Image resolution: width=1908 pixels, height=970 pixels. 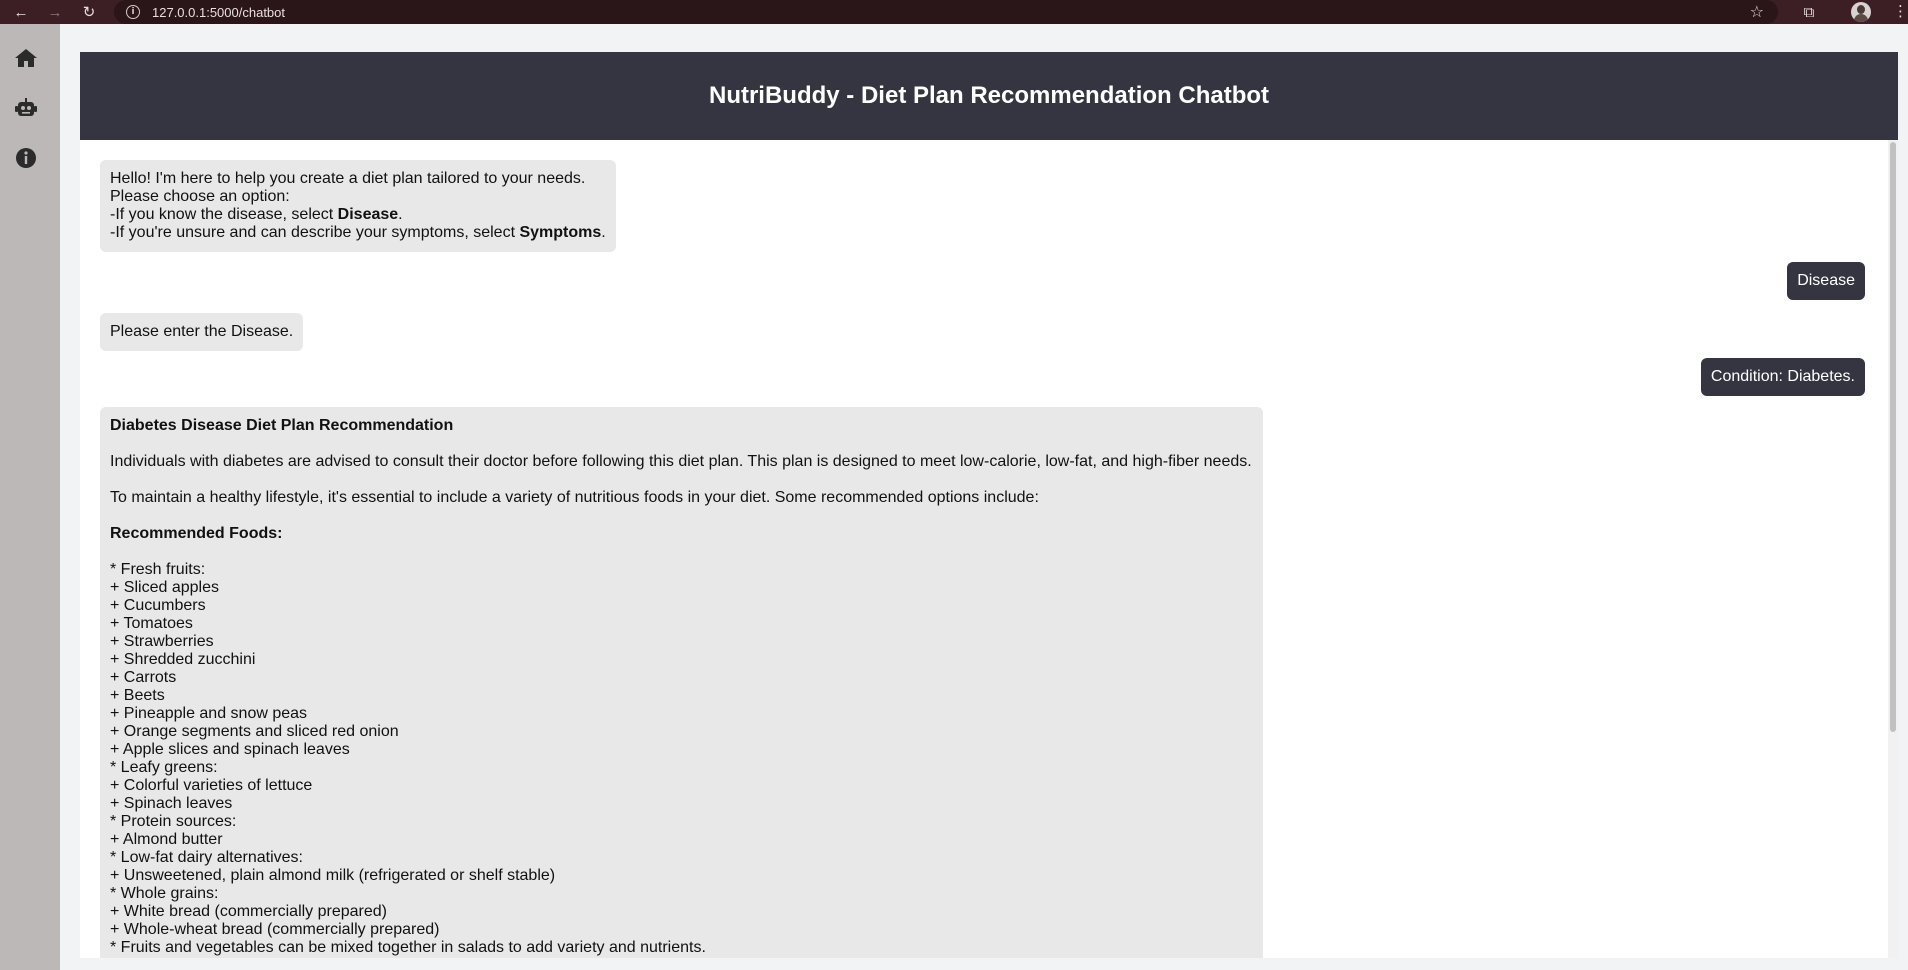 I want to click on food-list-item: + Pineapple and snow peas, so click(x=209, y=713).